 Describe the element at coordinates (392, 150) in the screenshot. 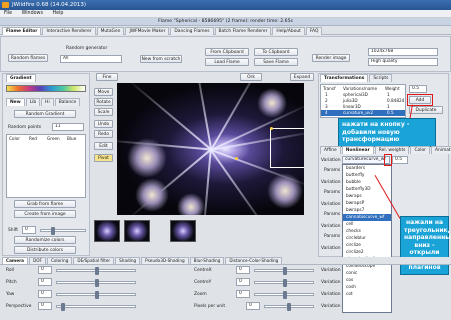

I see `tab-rel-weights: Rel. weights` at that location.